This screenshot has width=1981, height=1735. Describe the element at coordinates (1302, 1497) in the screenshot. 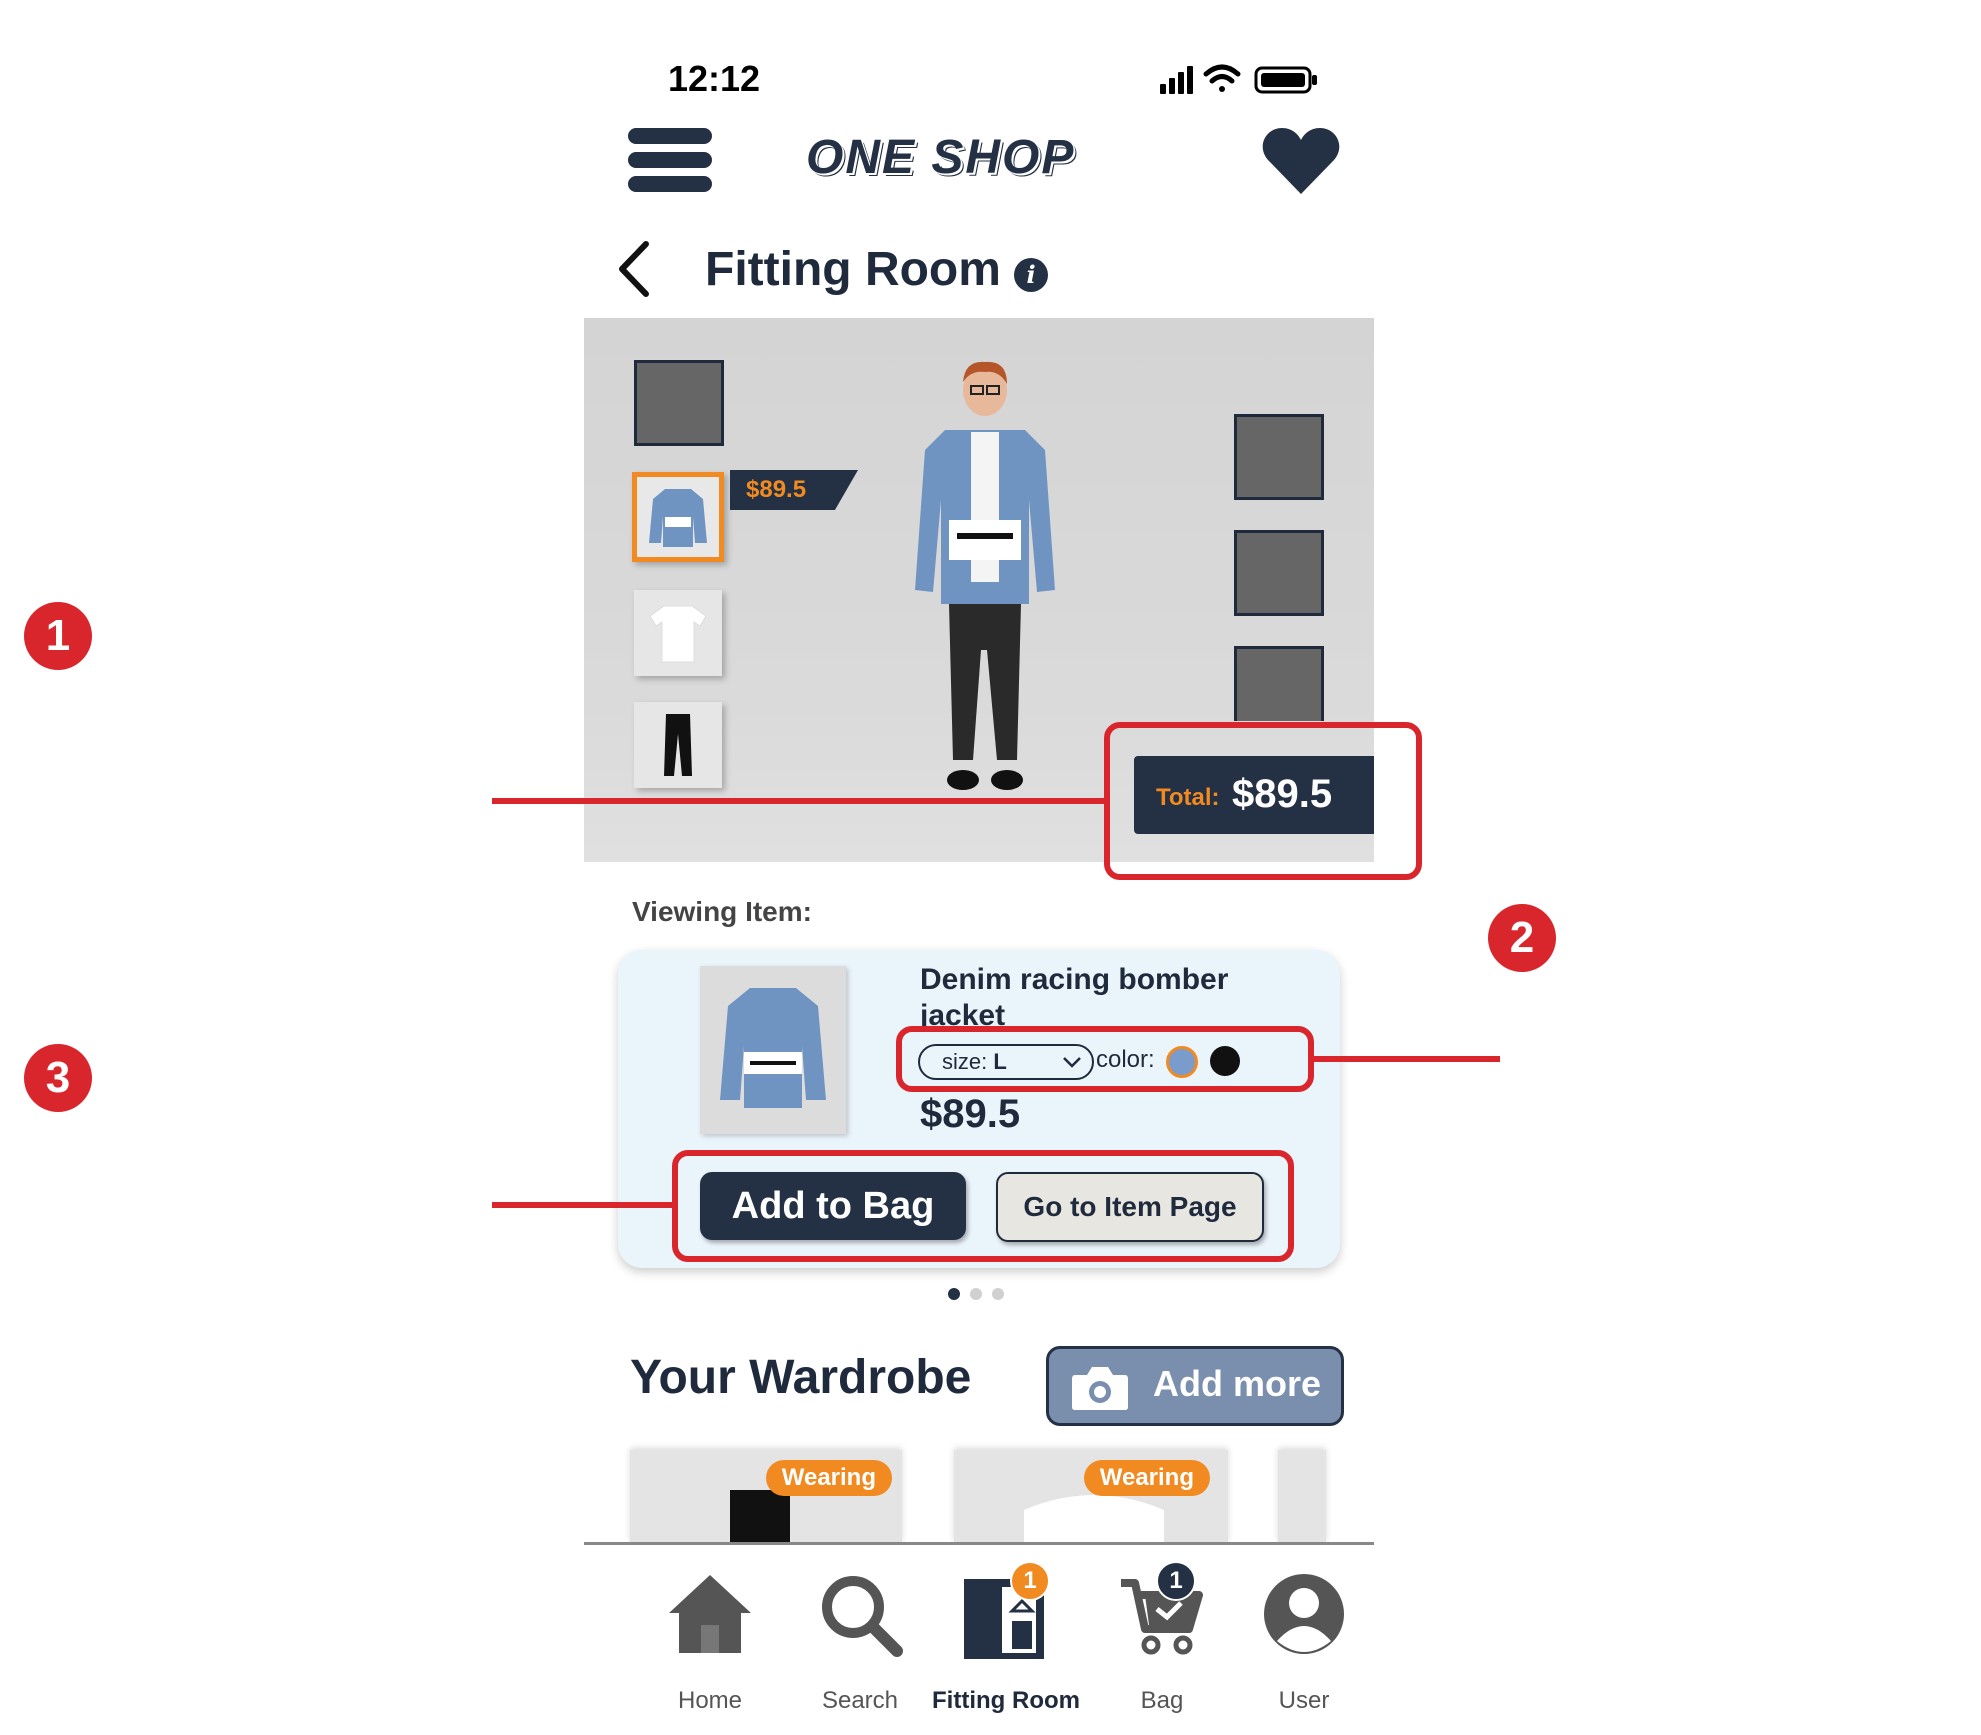

I see `wardrobe-card-partial` at that location.